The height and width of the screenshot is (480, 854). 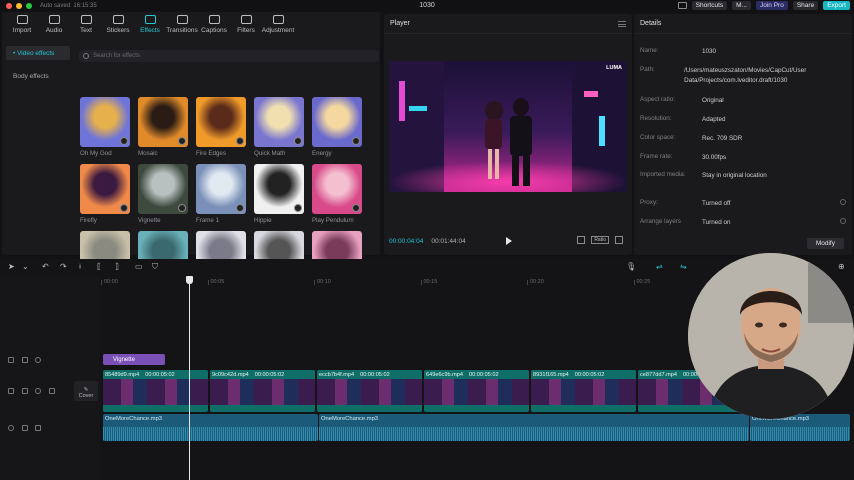 I want to click on toolbar-effects-button: Effects, so click(x=150, y=27).